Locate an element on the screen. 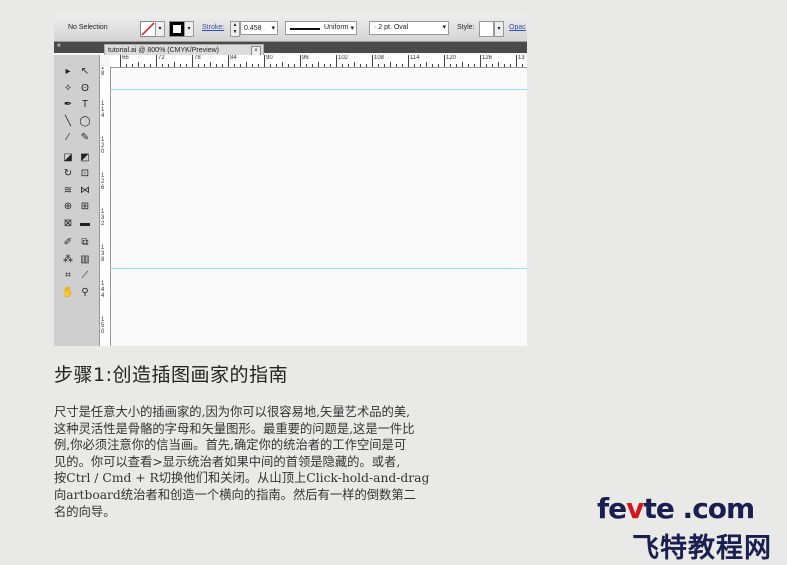  paintbrush-tool-icon: ∕ is located at coordinates (68, 138).